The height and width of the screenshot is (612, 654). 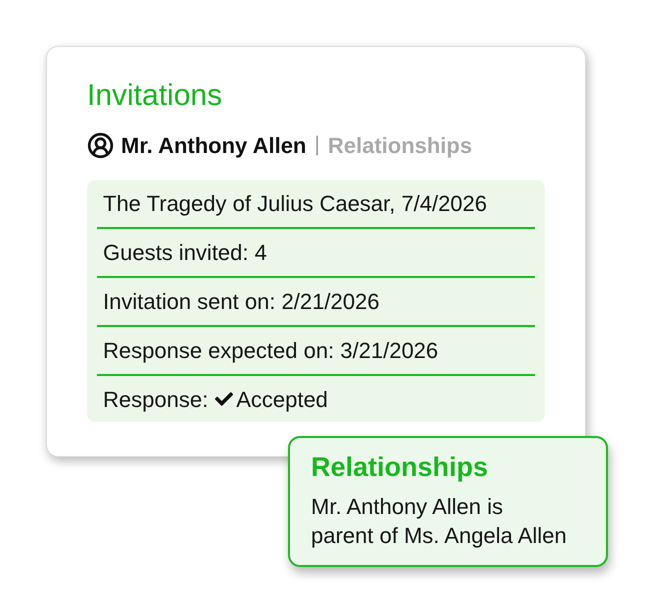 What do you see at coordinates (282, 400) in the screenshot?
I see `response-status: Accepted` at bounding box center [282, 400].